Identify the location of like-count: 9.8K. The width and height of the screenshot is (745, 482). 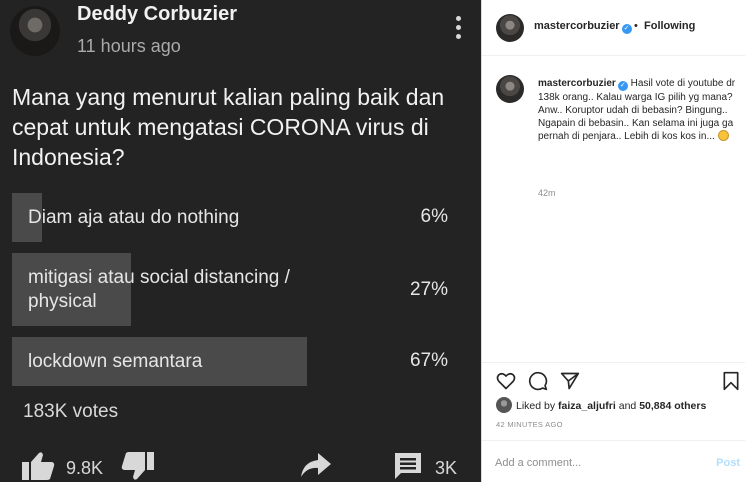
(85, 468).